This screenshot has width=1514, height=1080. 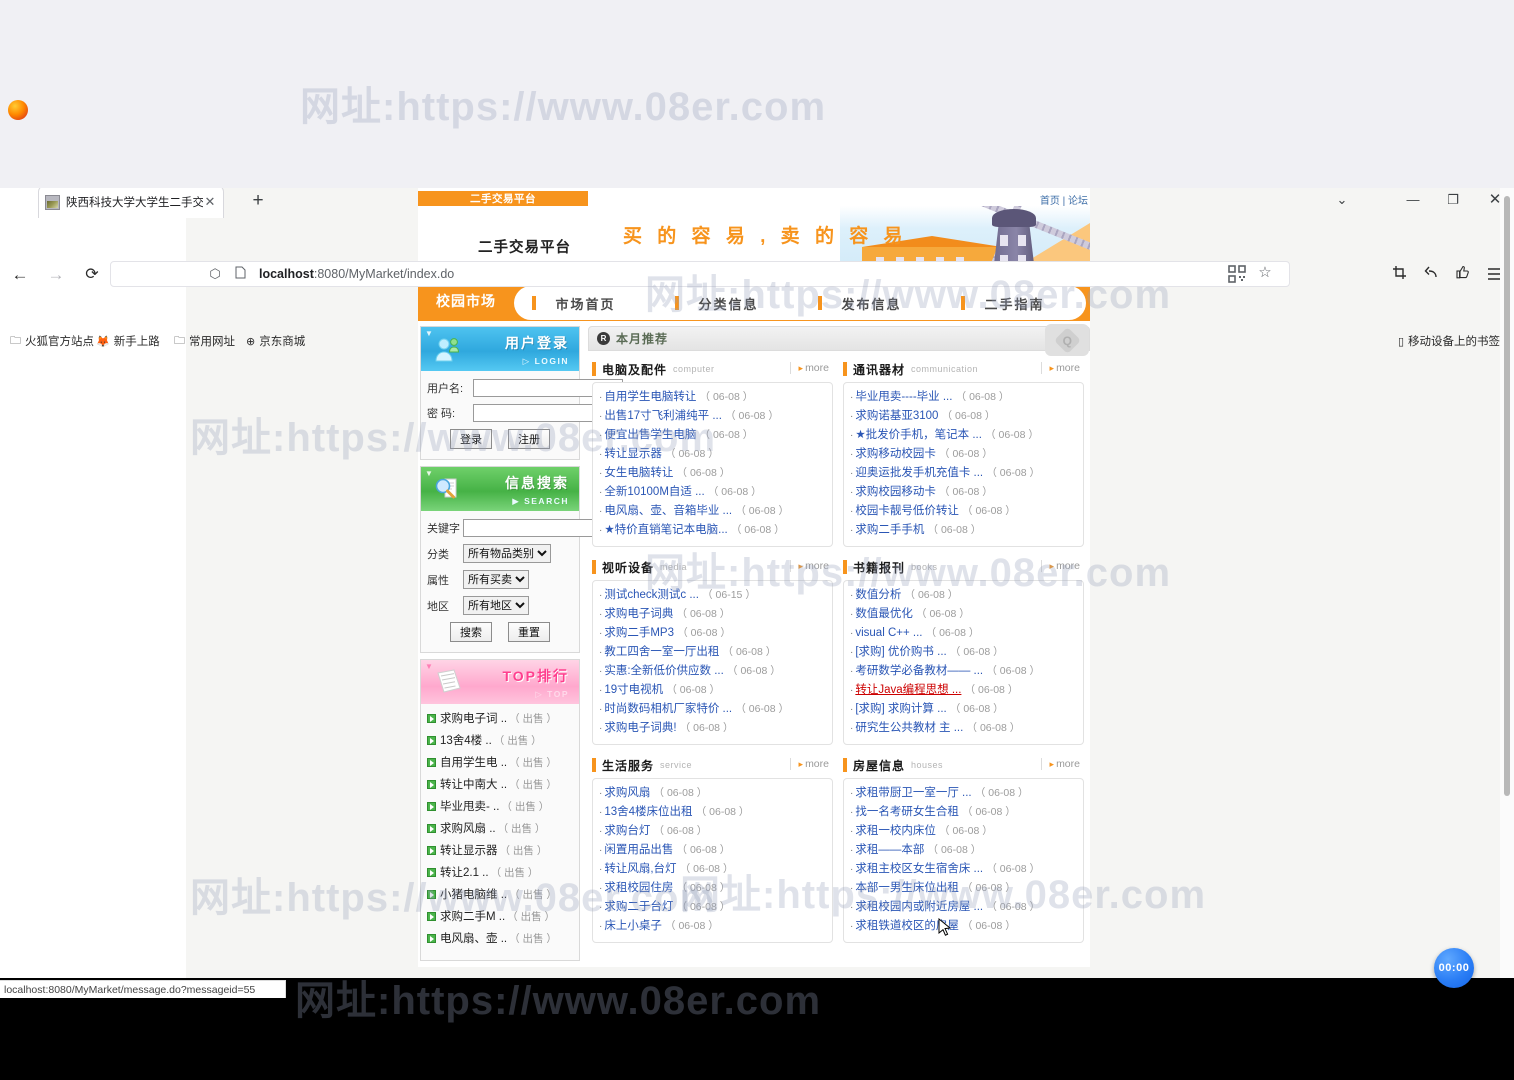 What do you see at coordinates (650, 435) in the screenshot?
I see `listing-link: 便宜出售学生电脑` at bounding box center [650, 435].